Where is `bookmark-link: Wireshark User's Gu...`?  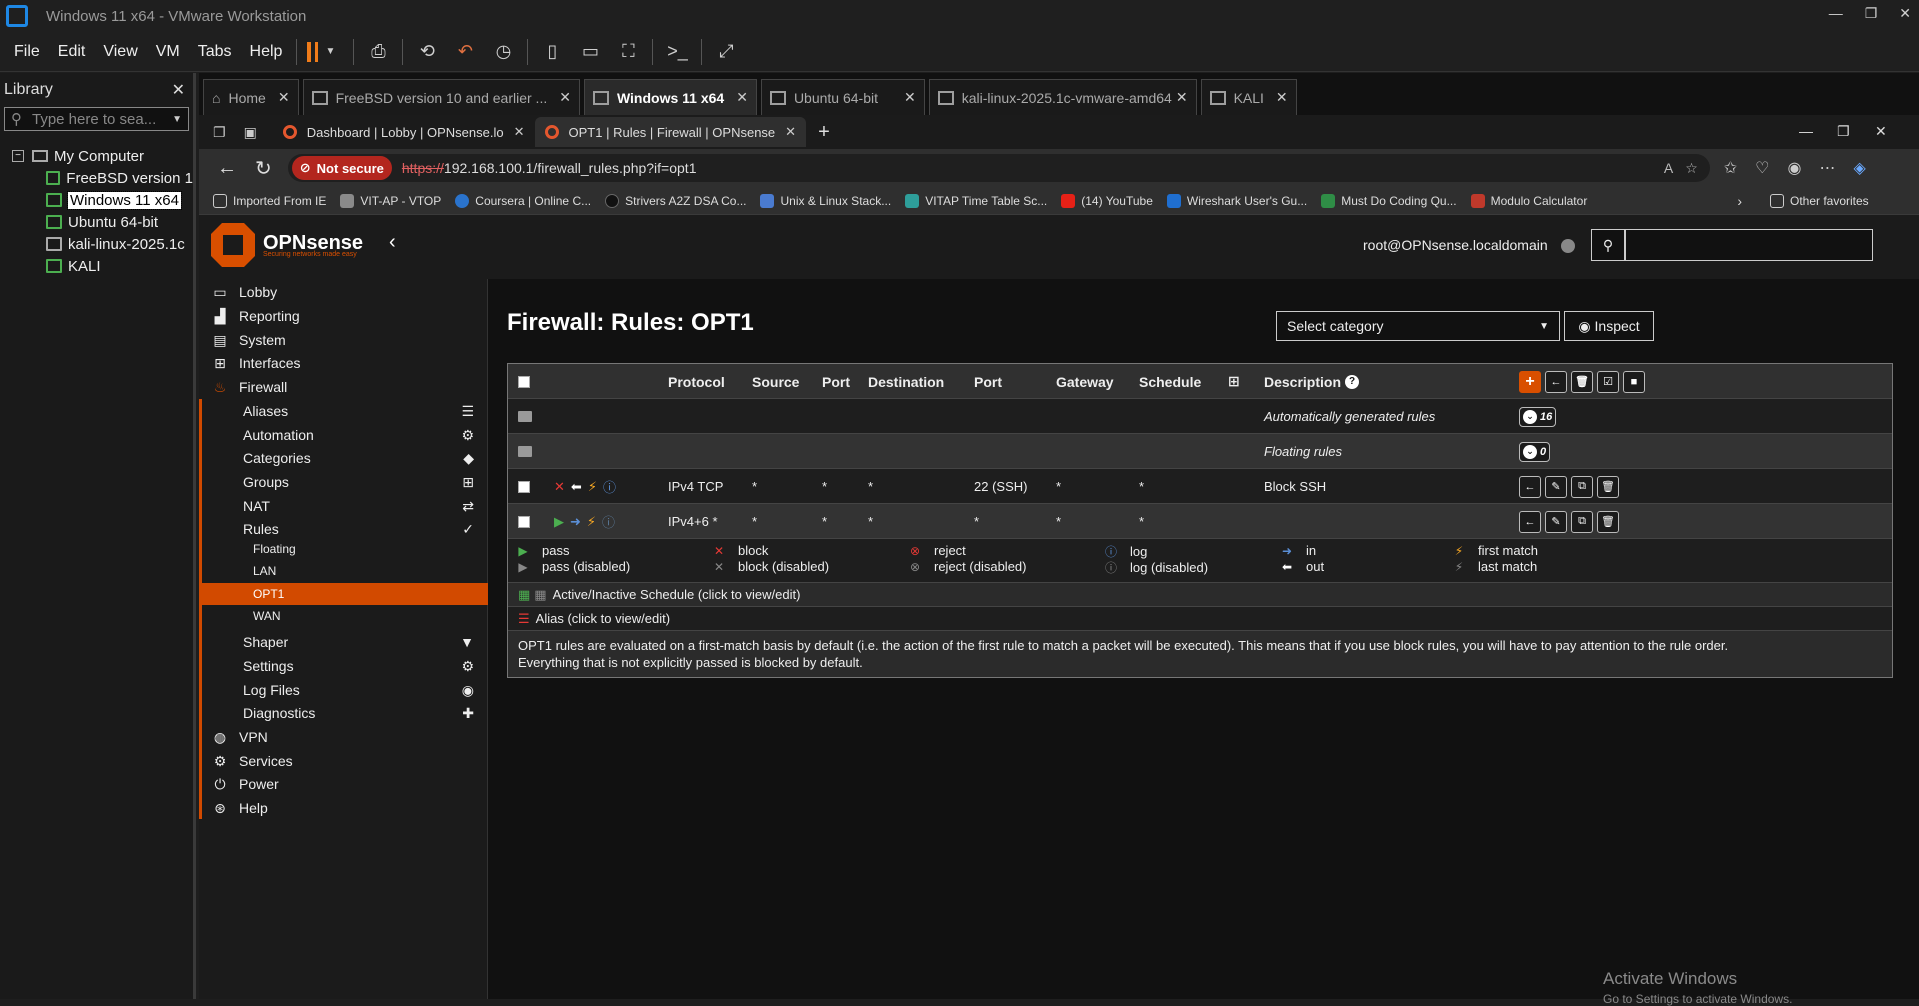 bookmark-link: Wireshark User's Gu... is located at coordinates (1236, 200).